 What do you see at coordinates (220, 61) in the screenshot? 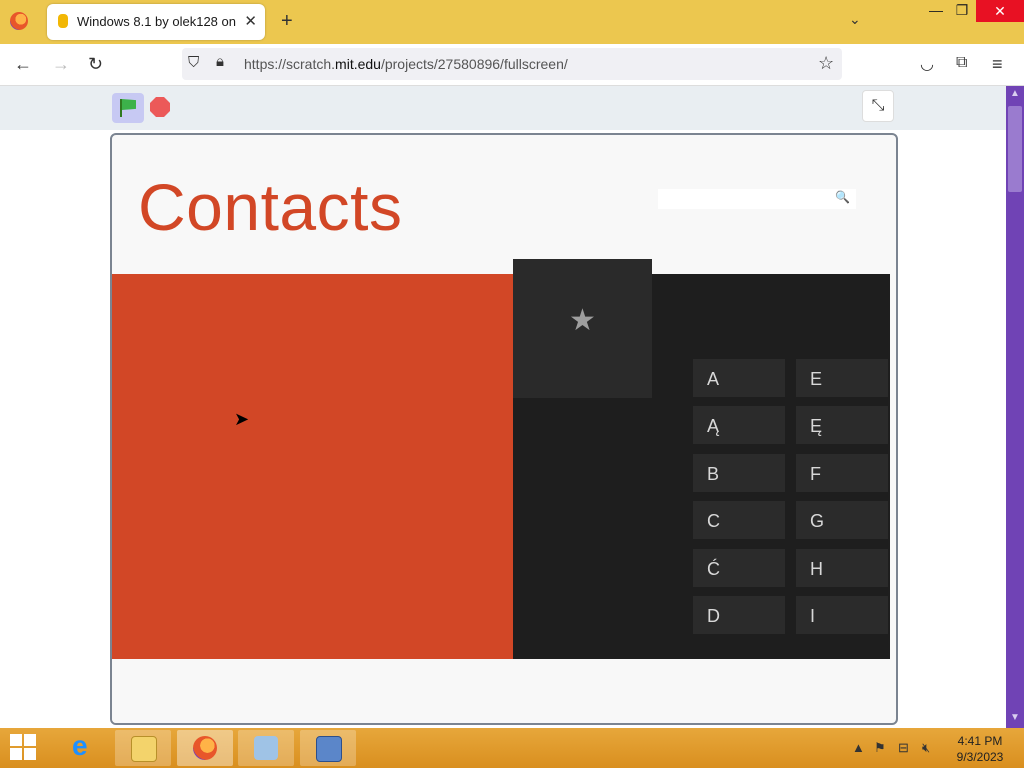
I see `lock-icon: 🔒︎` at bounding box center [220, 61].